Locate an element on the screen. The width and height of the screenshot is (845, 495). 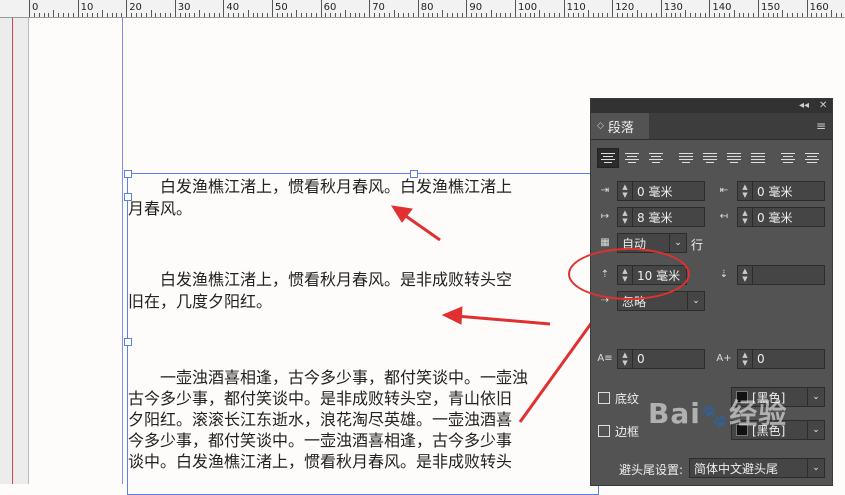
left-indent-field: ▲ ▼ 0 毫米 is located at coordinates (661, 191).